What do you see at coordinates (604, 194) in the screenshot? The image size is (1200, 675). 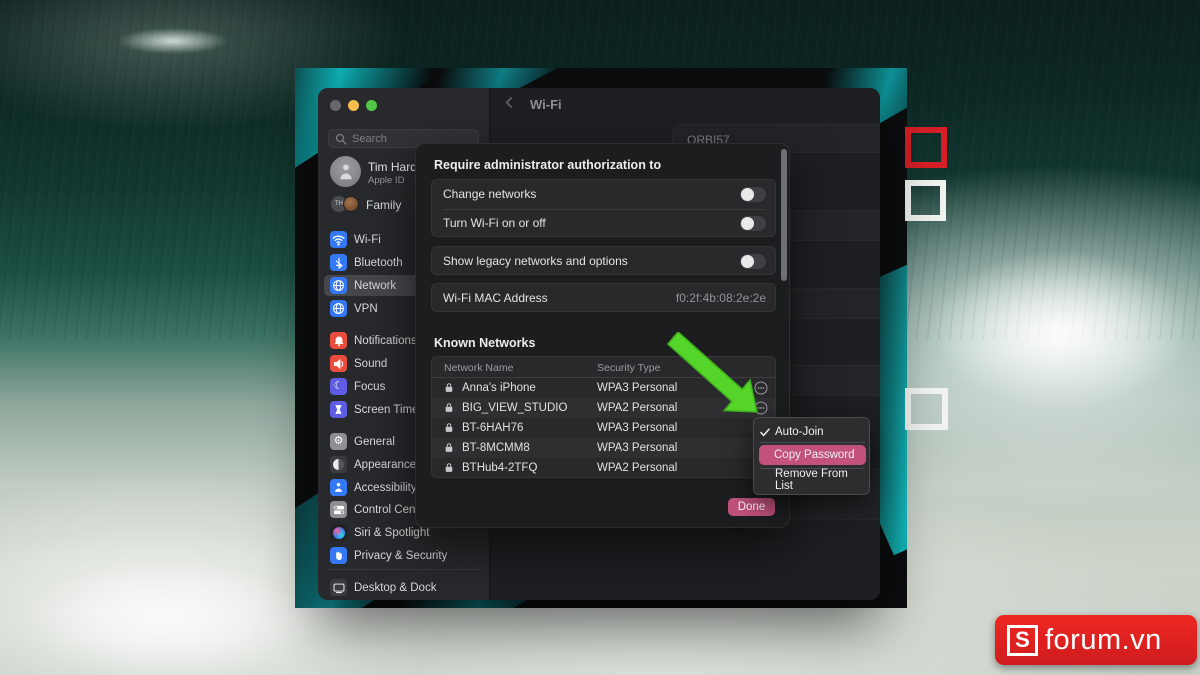 I see `change-networks-row: Change networks` at bounding box center [604, 194].